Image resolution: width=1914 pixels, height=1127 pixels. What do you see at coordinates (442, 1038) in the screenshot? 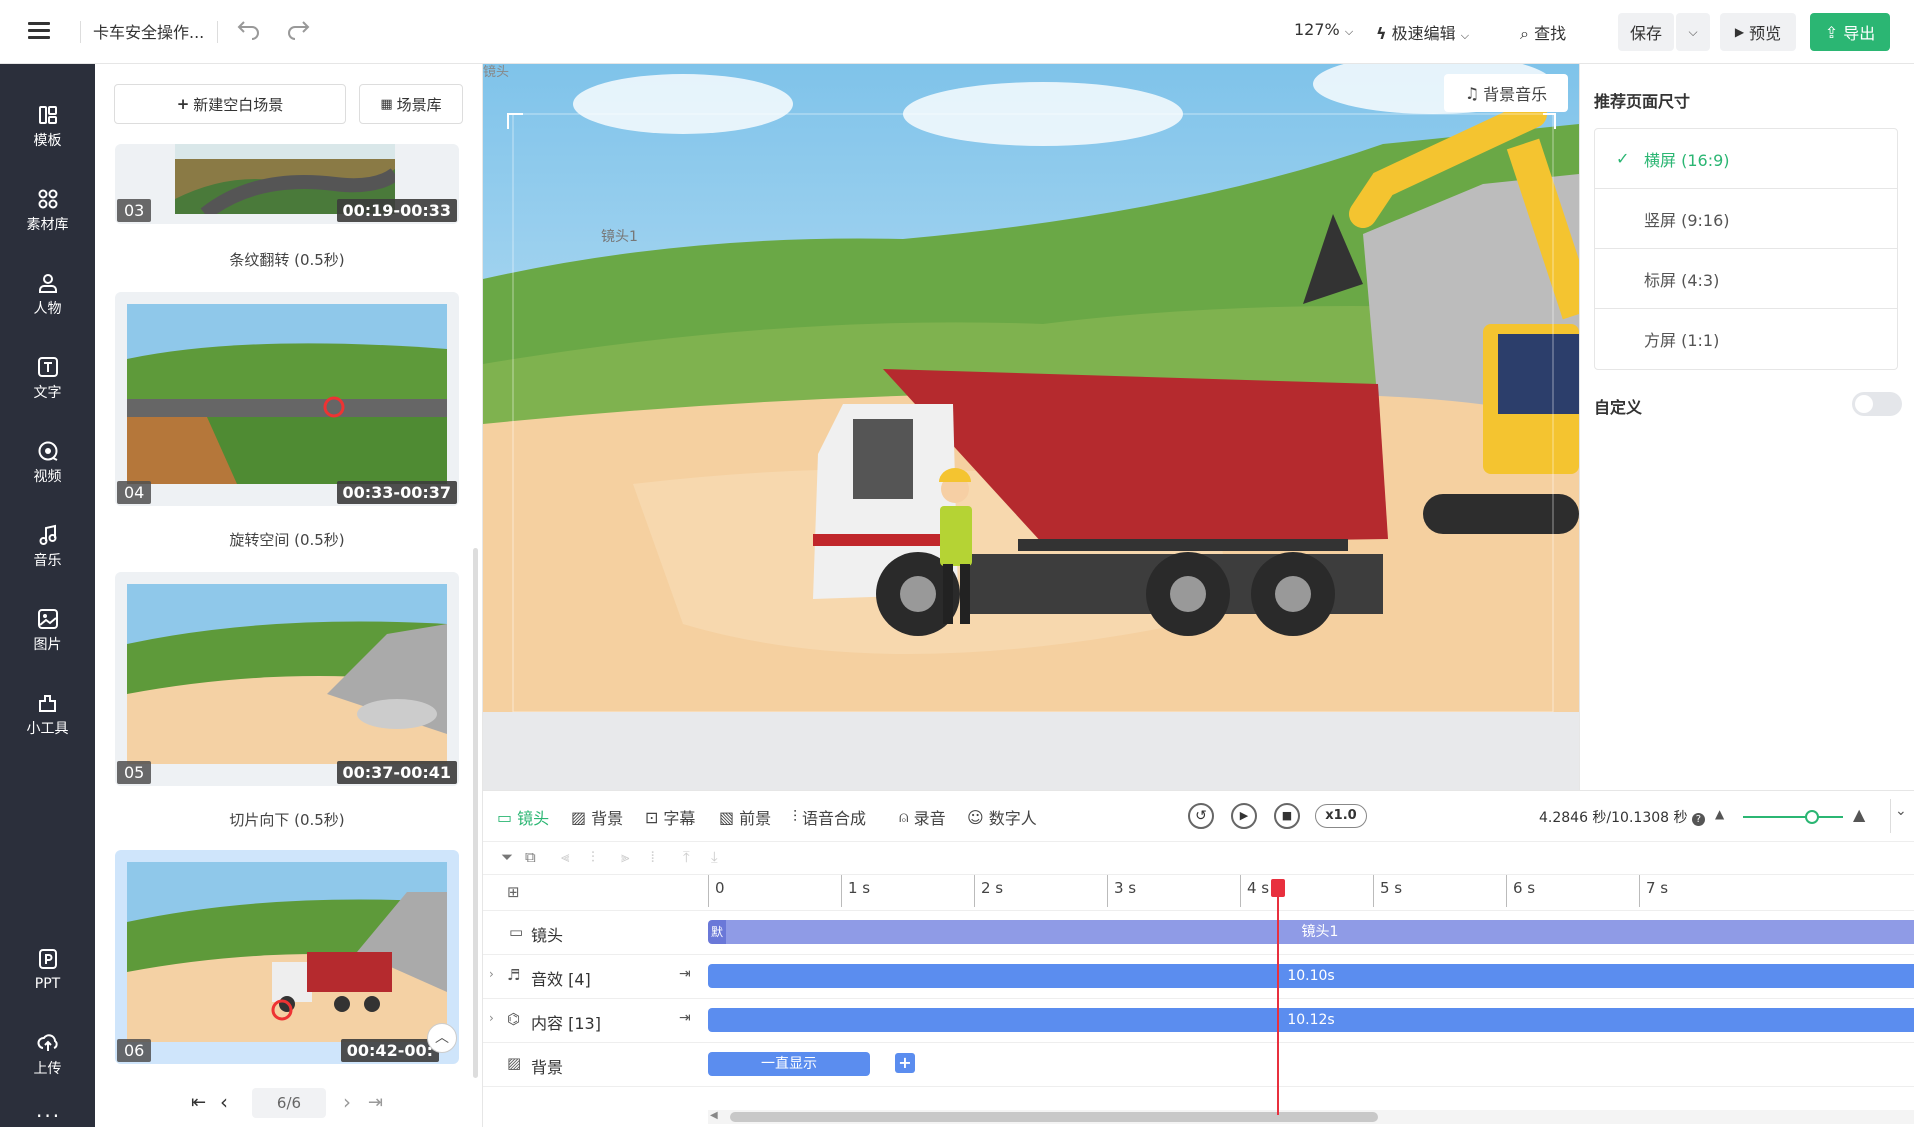
I see `scroll-top-chevron-up-icon: ︿` at bounding box center [442, 1038].